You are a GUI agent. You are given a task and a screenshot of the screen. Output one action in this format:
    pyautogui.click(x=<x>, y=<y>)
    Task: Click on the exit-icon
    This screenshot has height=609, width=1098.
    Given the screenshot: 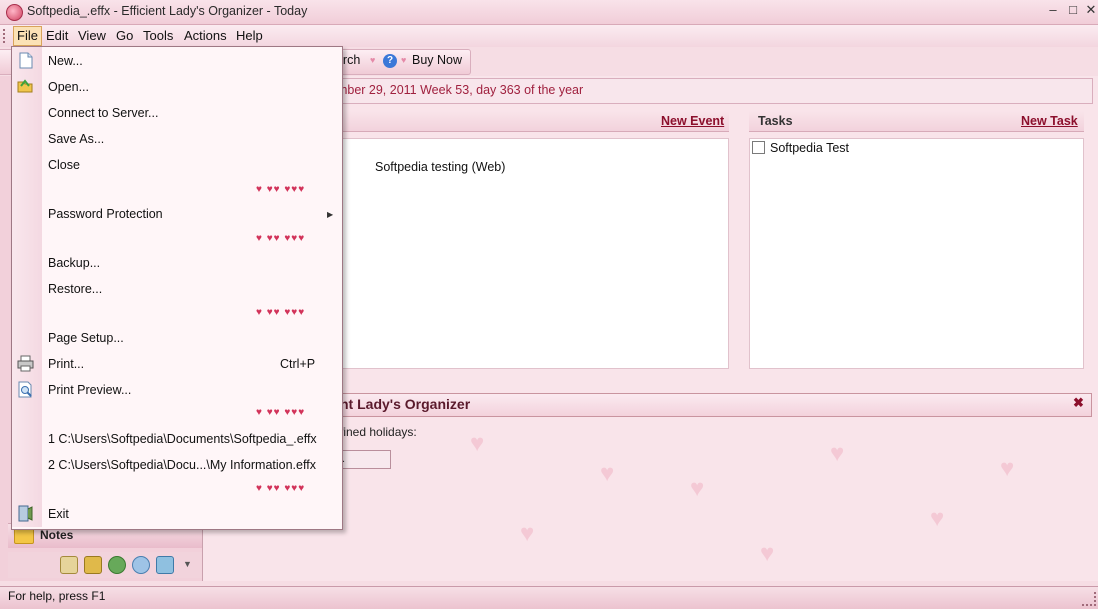 What is the action you would take?
    pyautogui.click(x=25, y=513)
    